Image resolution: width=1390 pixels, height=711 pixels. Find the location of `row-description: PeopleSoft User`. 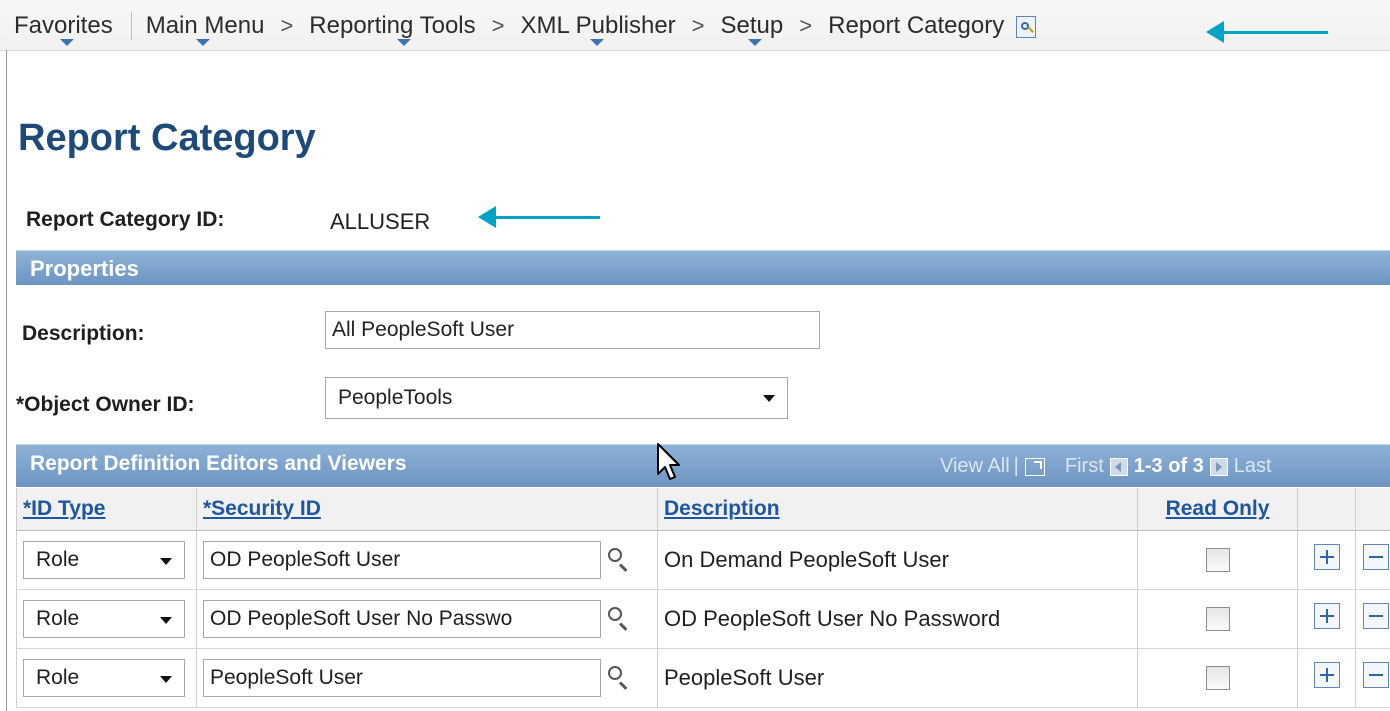

row-description: PeopleSoft User is located at coordinates (744, 677).